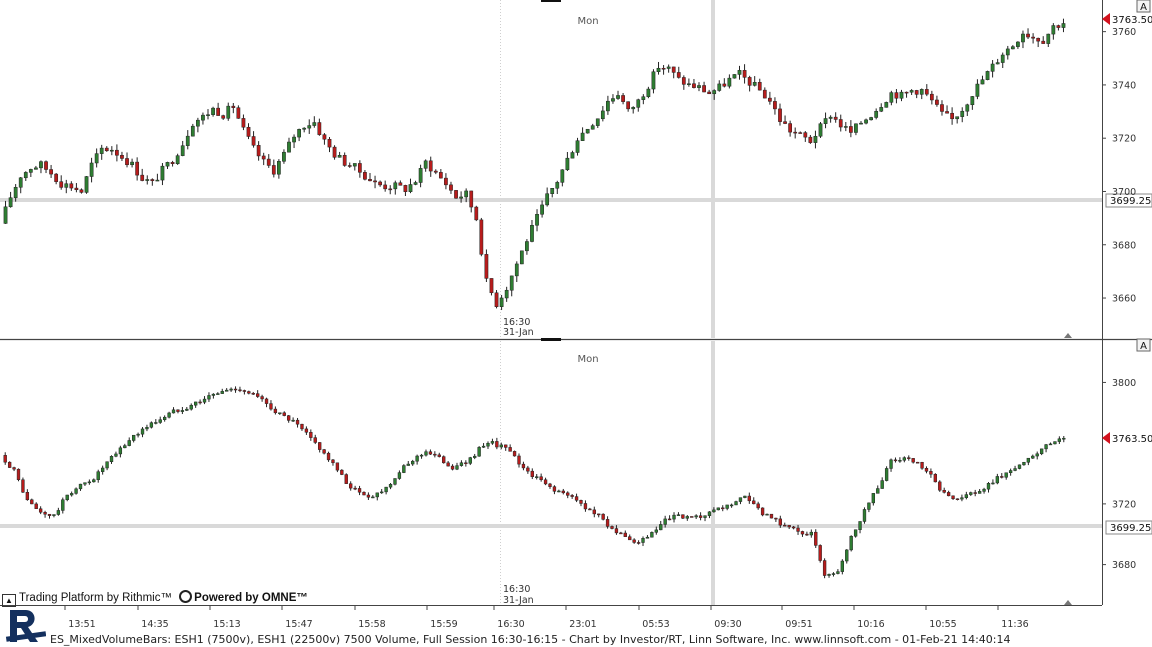 Image resolution: width=1152 pixels, height=647 pixels. What do you see at coordinates (1119, 474) in the screenshot?
I see `bottom-price-axis: 3680 3720 3800` at bounding box center [1119, 474].